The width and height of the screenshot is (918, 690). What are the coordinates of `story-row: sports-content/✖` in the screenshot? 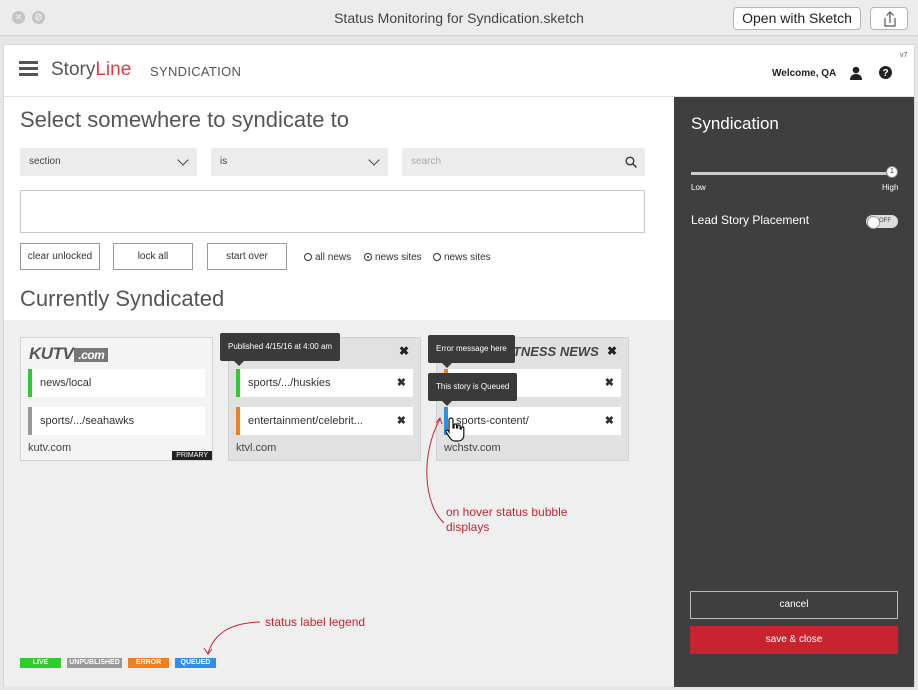 It's located at (532, 421).